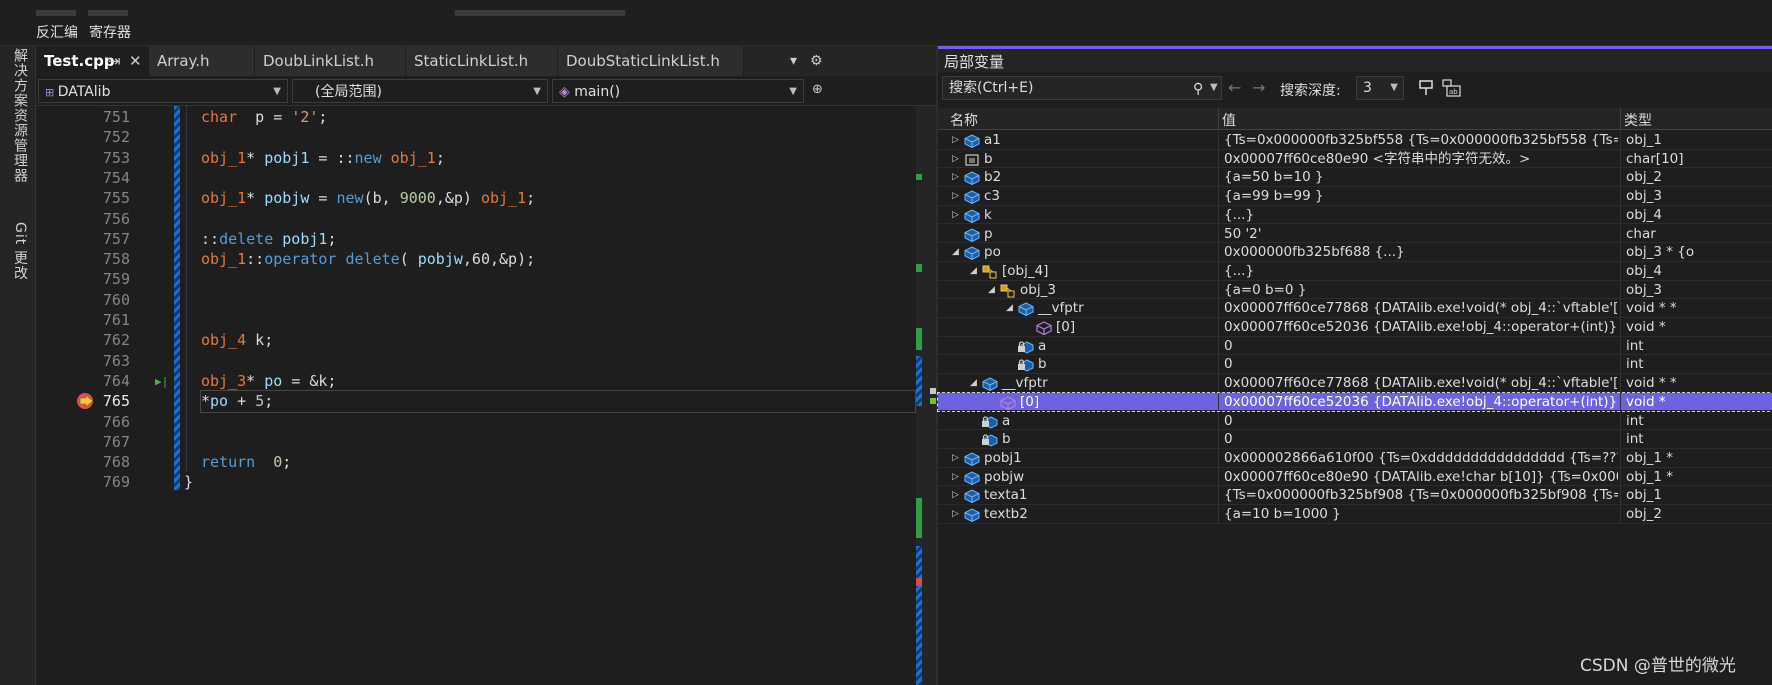 Image resolution: width=1772 pixels, height=685 pixels. What do you see at coordinates (1355, 523) in the screenshot?
I see `row-divider` at bounding box center [1355, 523].